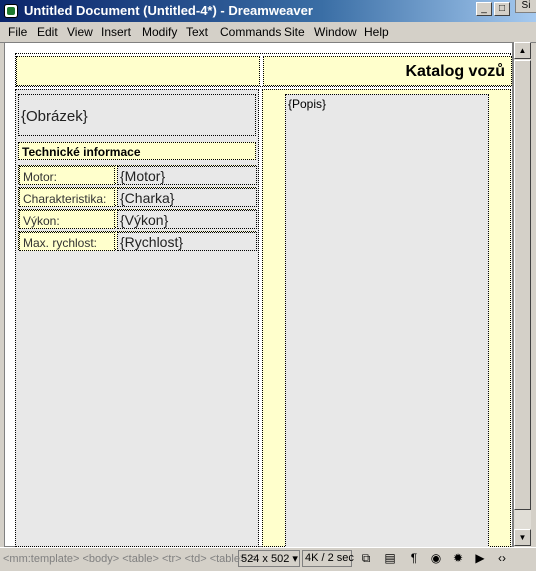  I want to click on spec-label-cell: Max. rychlost:, so click(67, 241).